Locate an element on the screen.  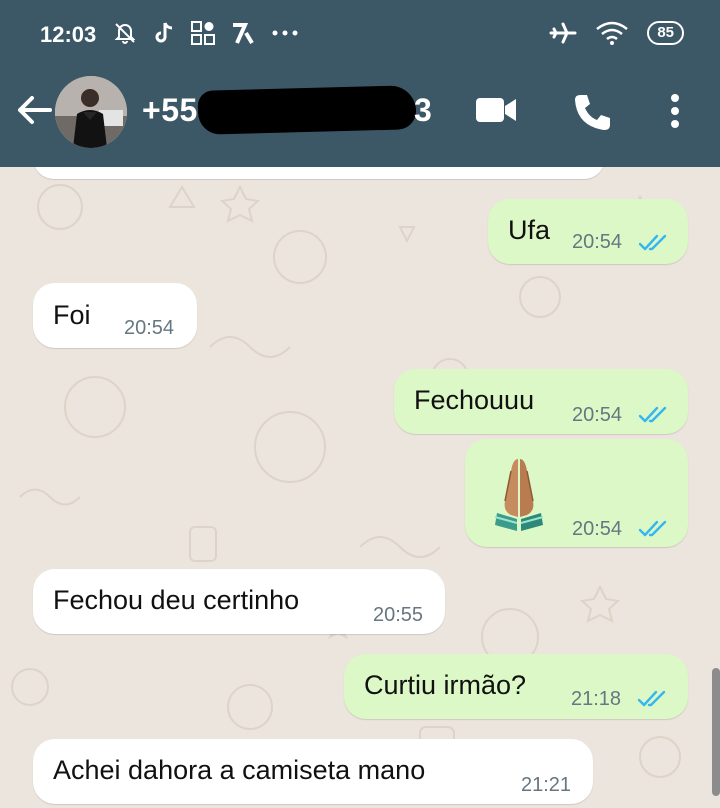
message-bubble-partial is located at coordinates (319, 173).